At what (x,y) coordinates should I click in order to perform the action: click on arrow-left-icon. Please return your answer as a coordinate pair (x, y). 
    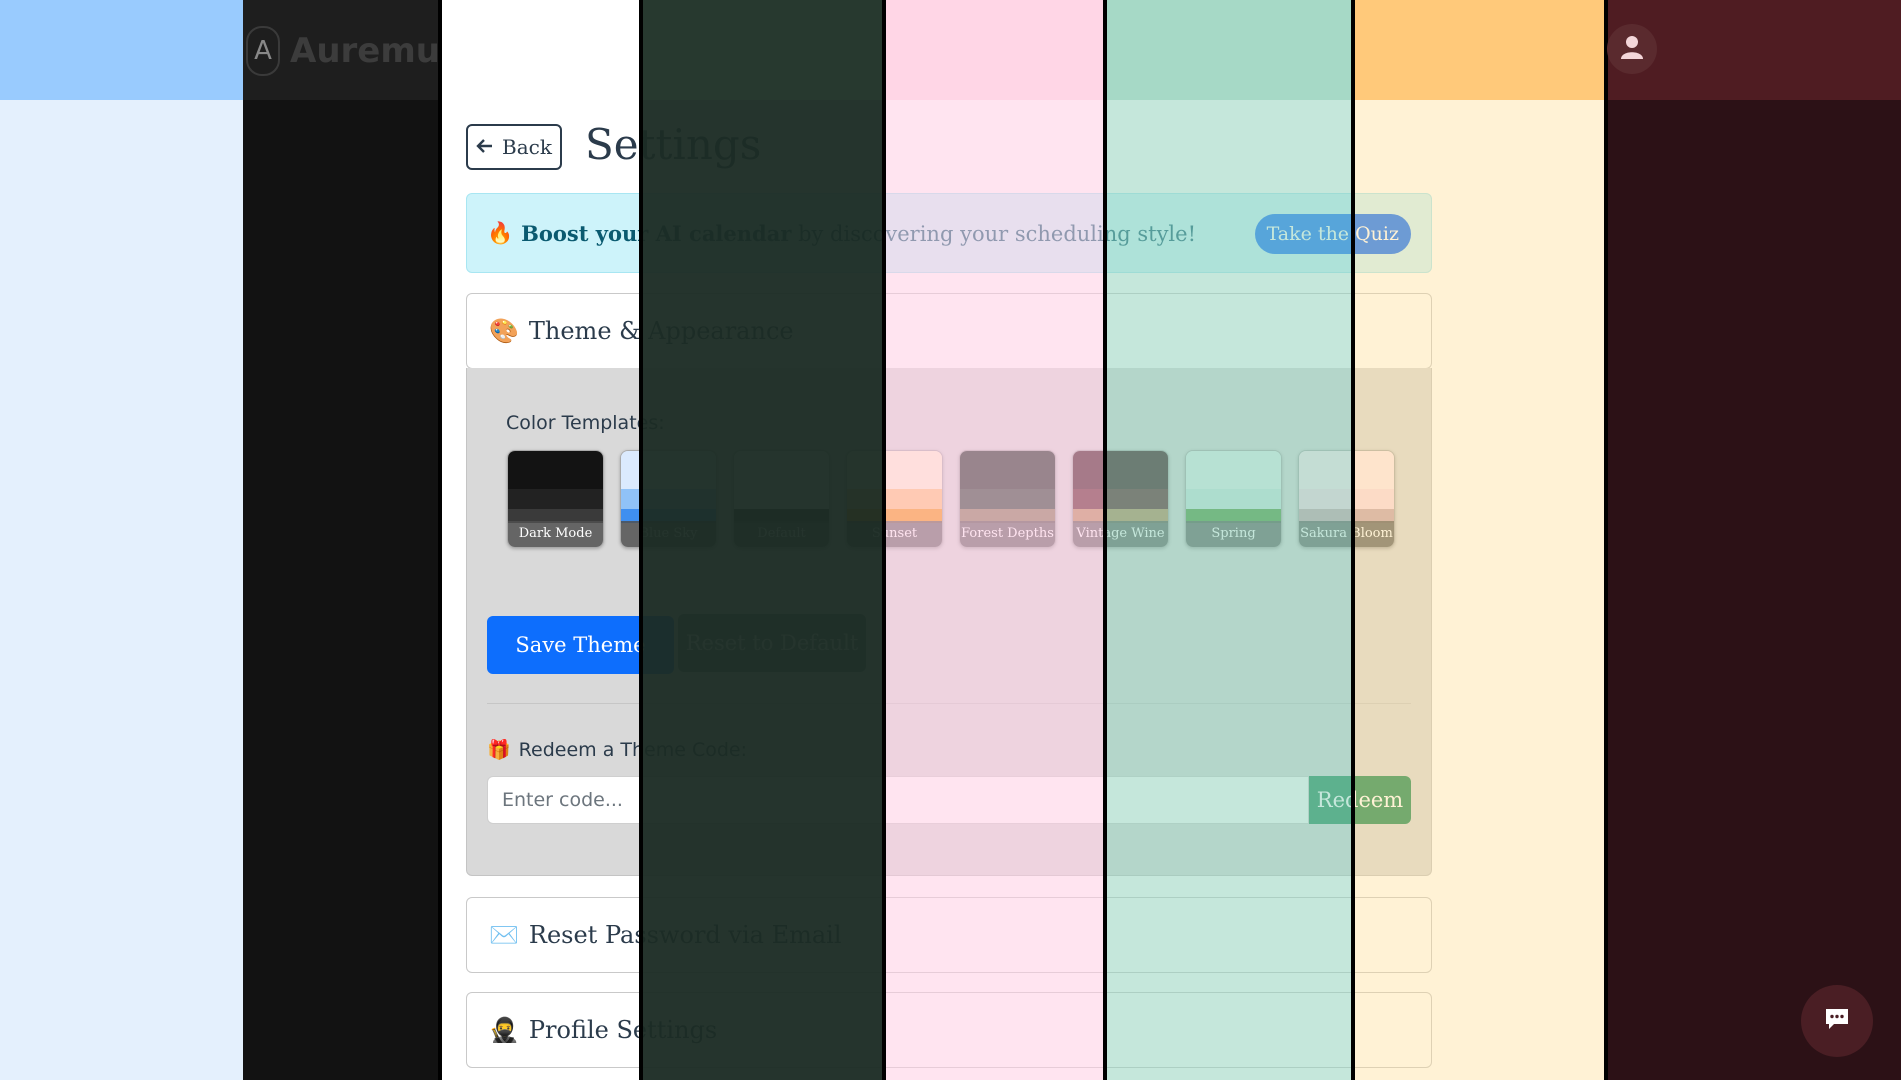
    Looking at the image, I should click on (485, 147).